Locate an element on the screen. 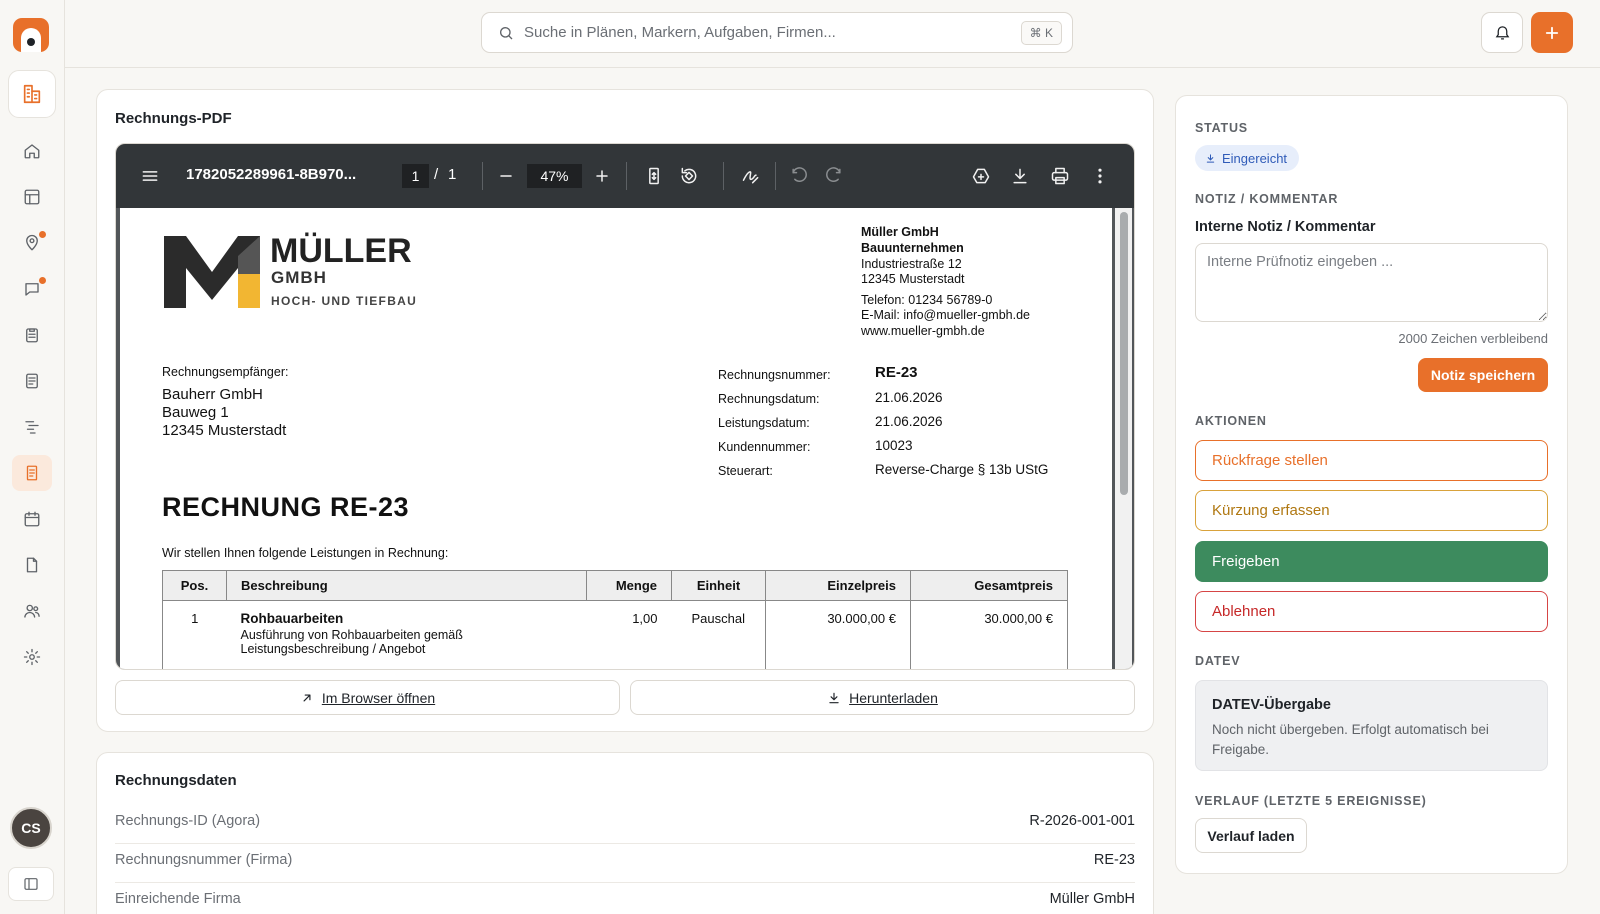 This screenshot has width=1600, height=914. print-icon is located at coordinates (1060, 176).